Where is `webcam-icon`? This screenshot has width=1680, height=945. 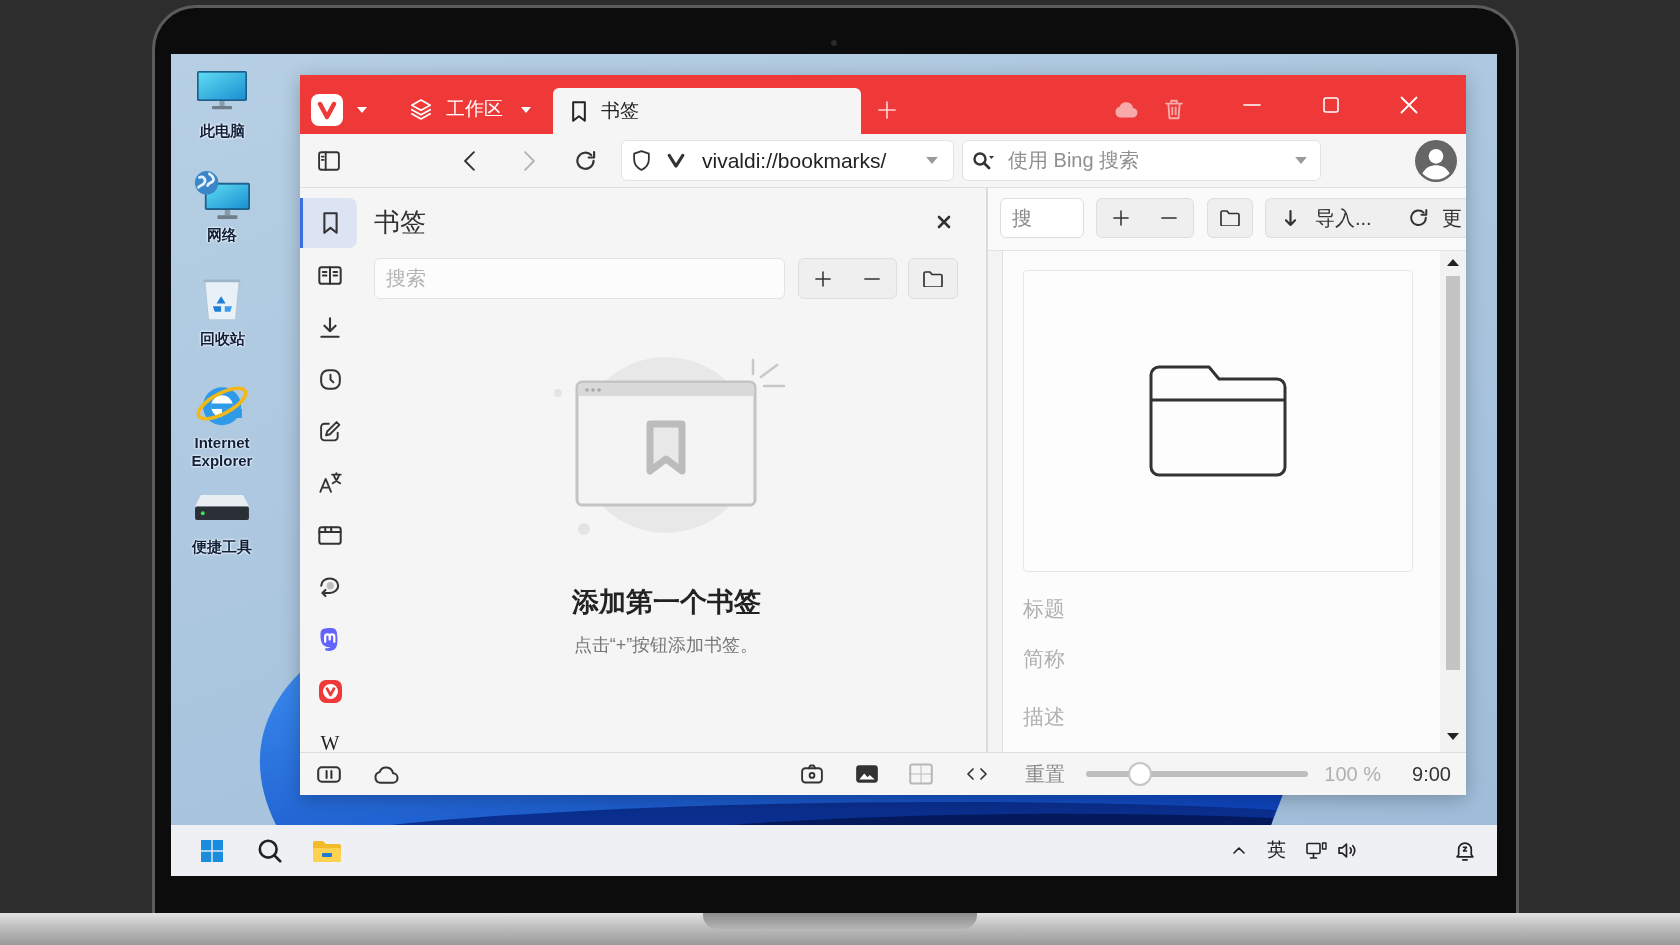 webcam-icon is located at coordinates (834, 43).